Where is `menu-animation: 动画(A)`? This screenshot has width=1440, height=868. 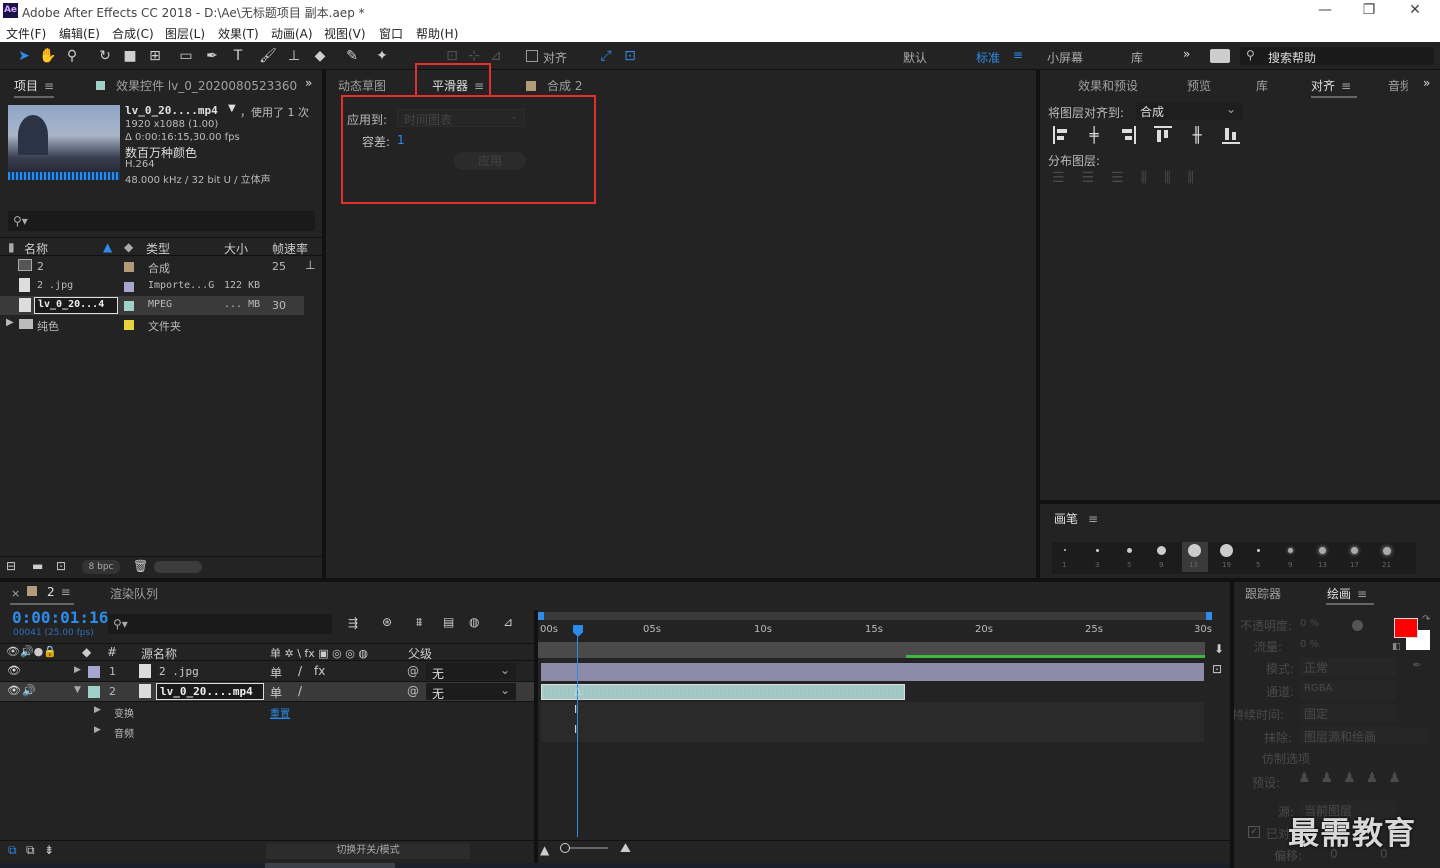
menu-animation: 动画(A) is located at coordinates (292, 33).